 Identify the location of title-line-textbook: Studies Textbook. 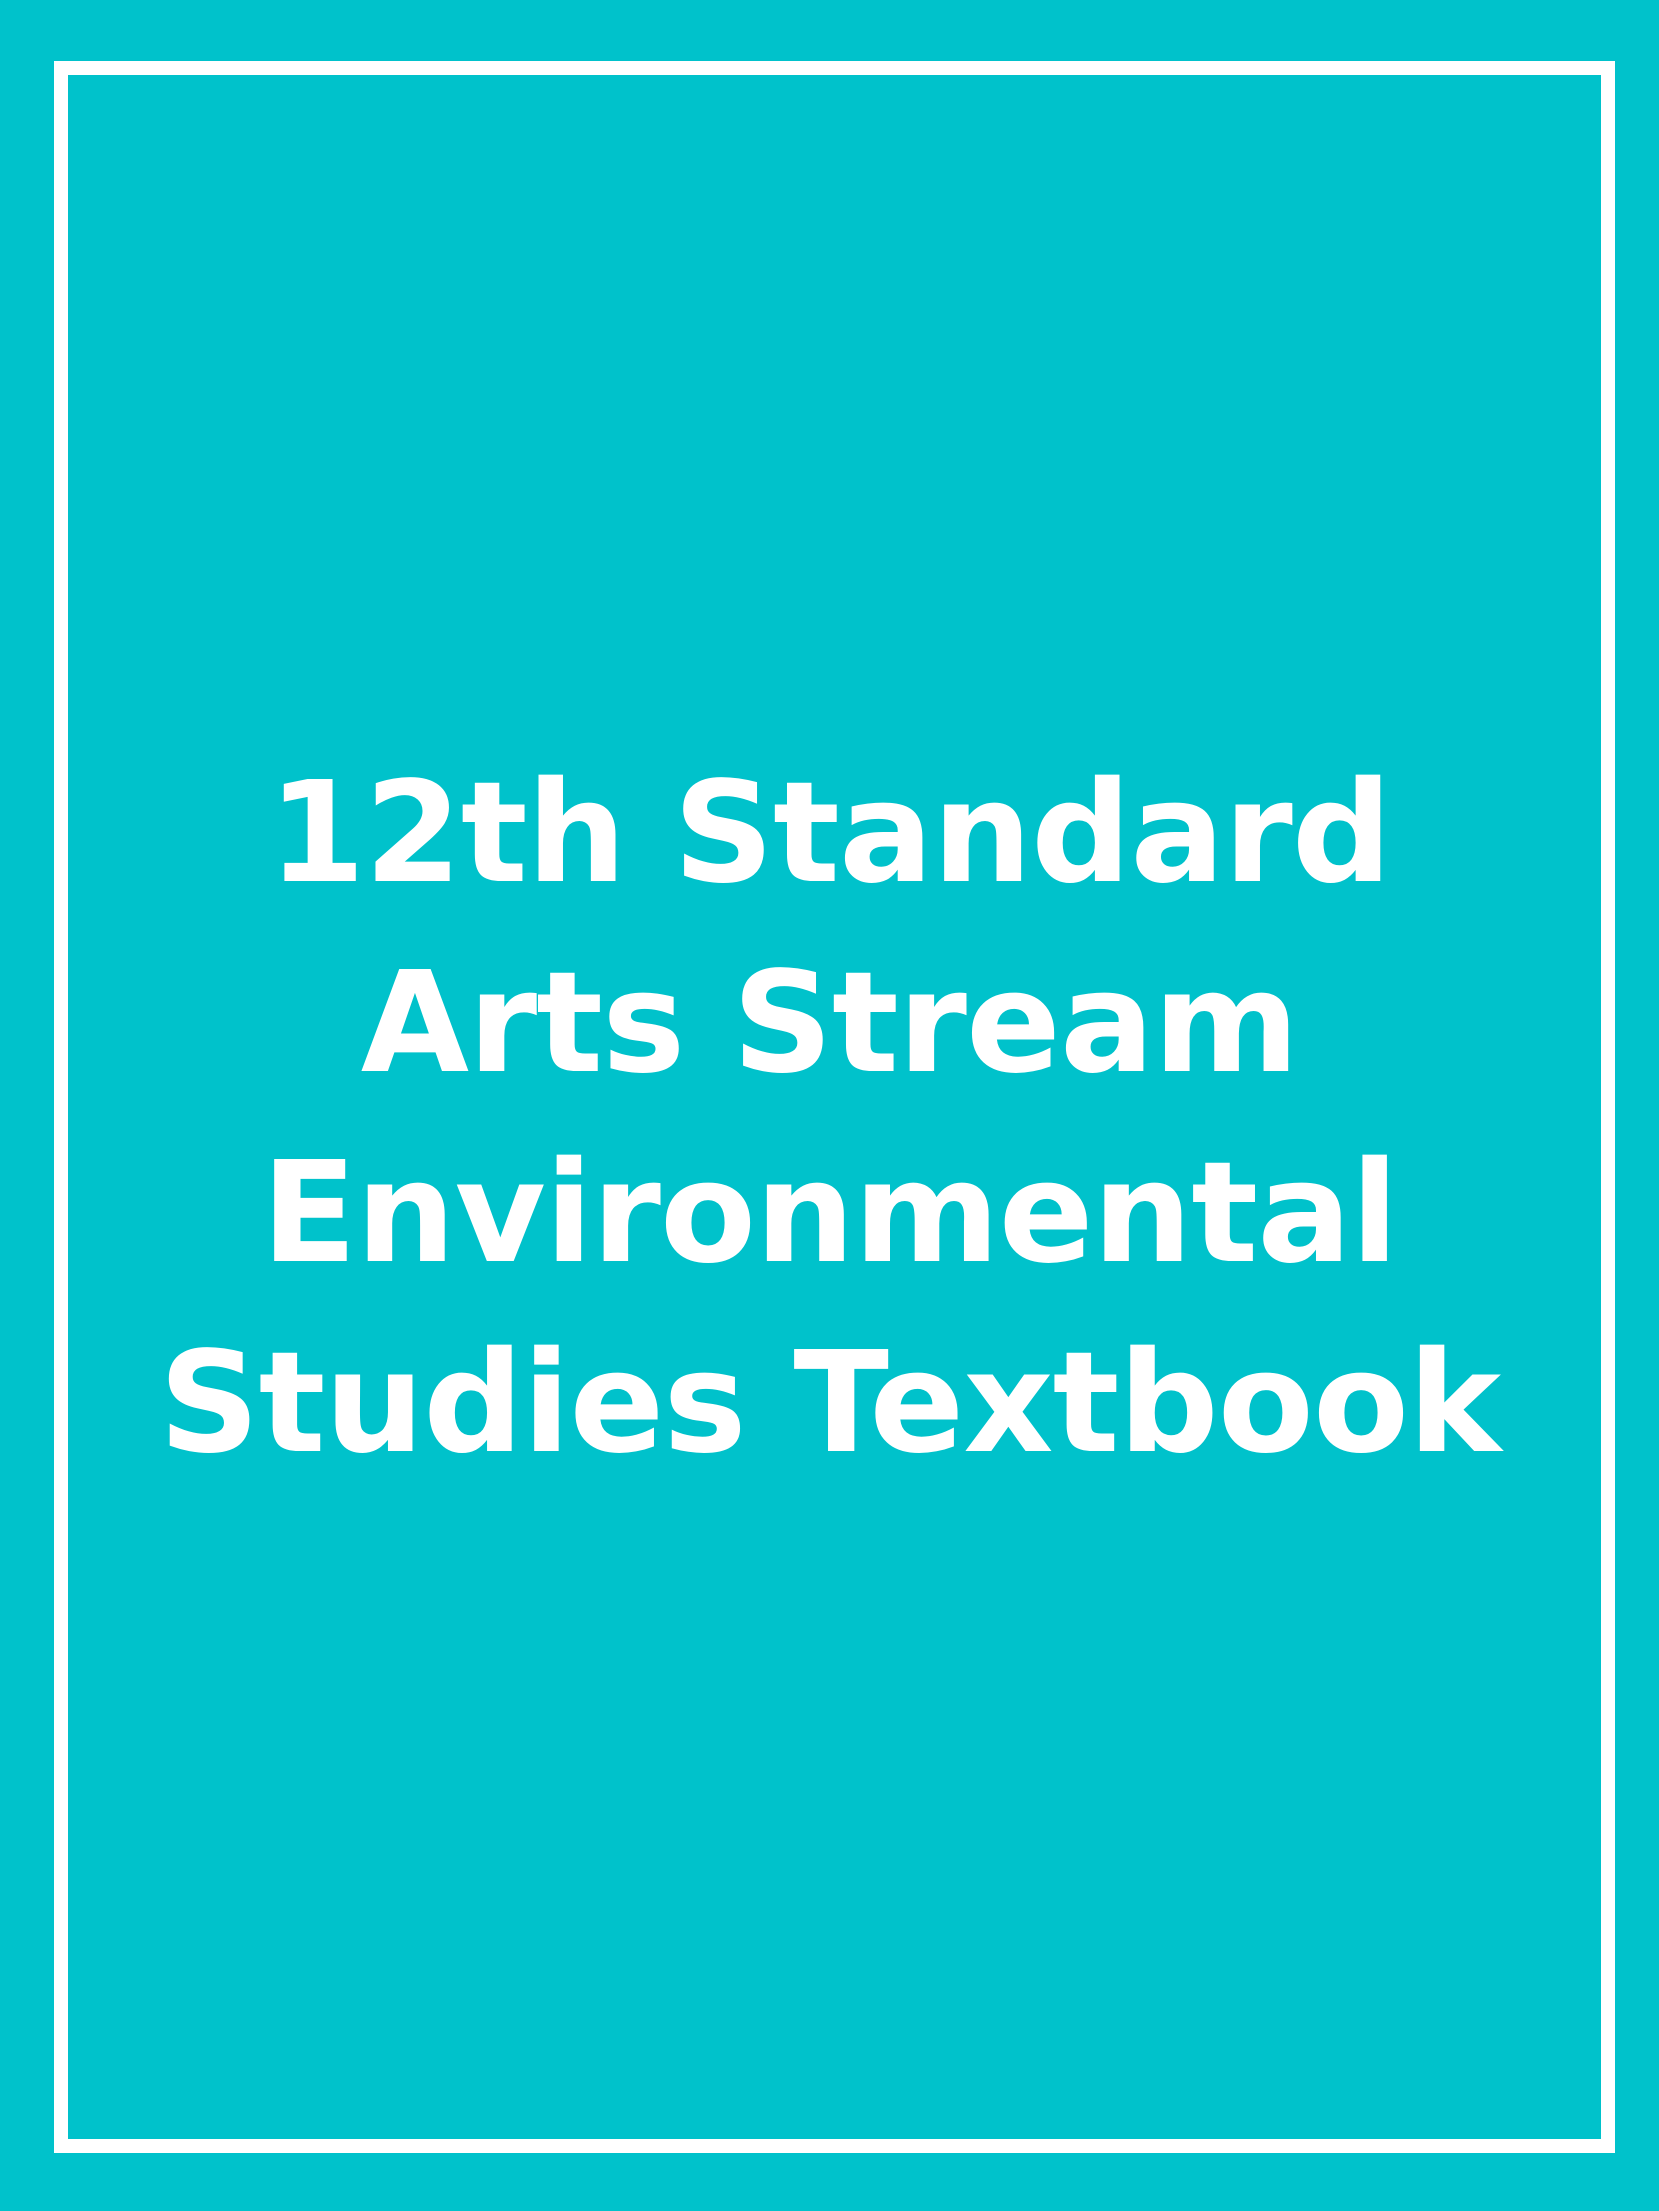
(829, 1403).